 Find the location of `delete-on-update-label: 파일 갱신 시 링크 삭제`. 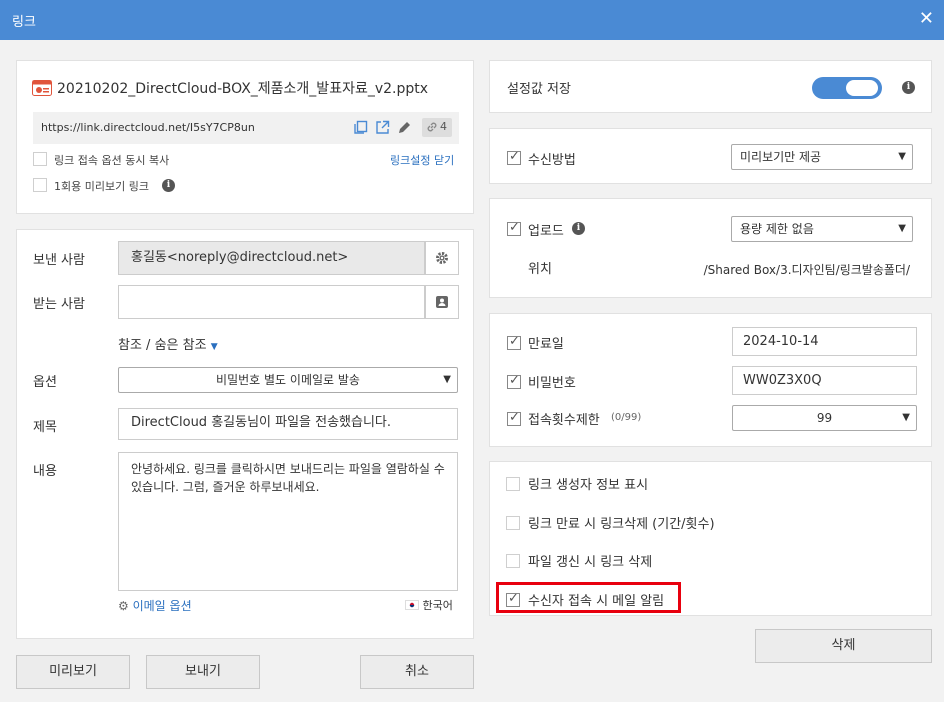

delete-on-update-label: 파일 갱신 시 링크 삭제 is located at coordinates (590, 562).